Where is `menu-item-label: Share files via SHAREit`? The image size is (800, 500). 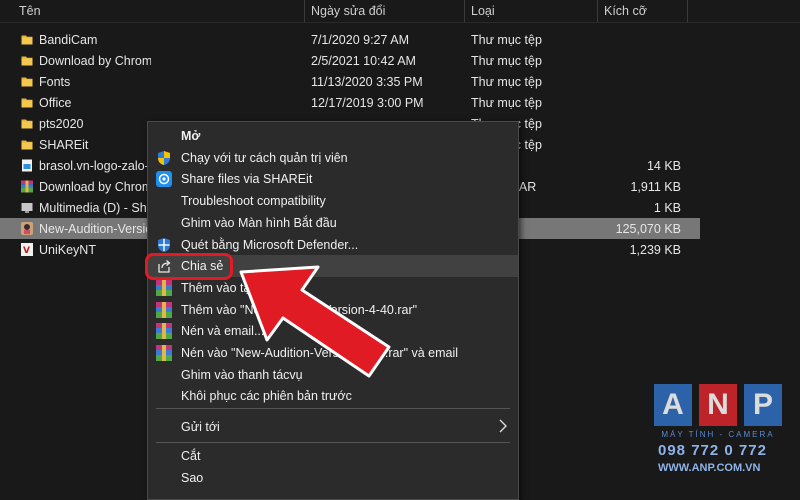 menu-item-label: Share files via SHAREit is located at coordinates (247, 179).